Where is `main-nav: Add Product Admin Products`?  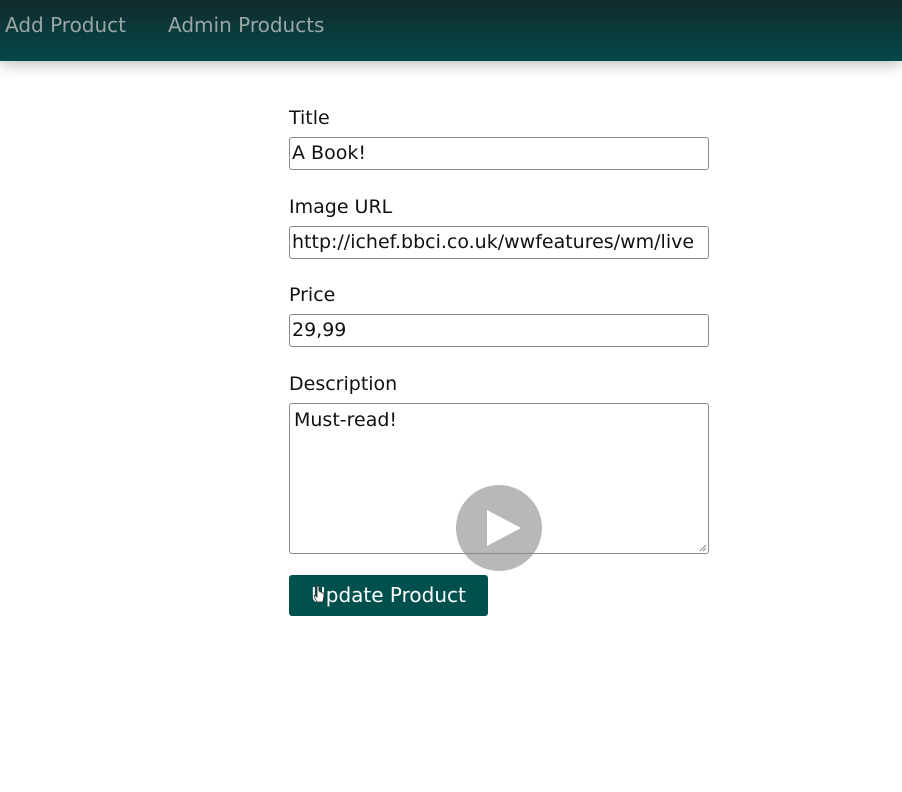
main-nav: Add Product Admin Products is located at coordinates (185, 25).